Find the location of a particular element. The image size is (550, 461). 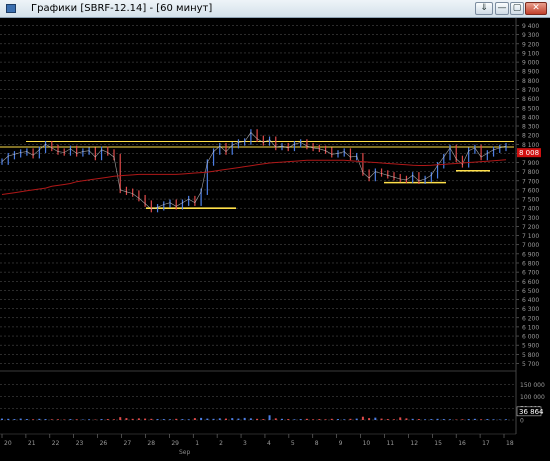

price-tick-label: 6 600 is located at coordinates (530, 282).